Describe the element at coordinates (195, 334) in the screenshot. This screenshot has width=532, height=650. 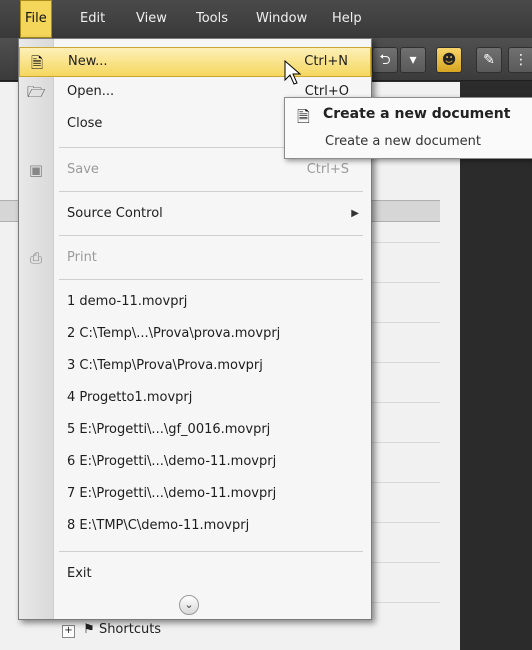
I see `menu-item-recent-2: 2 C:\Temp\...\Prova\prova.movprj` at that location.